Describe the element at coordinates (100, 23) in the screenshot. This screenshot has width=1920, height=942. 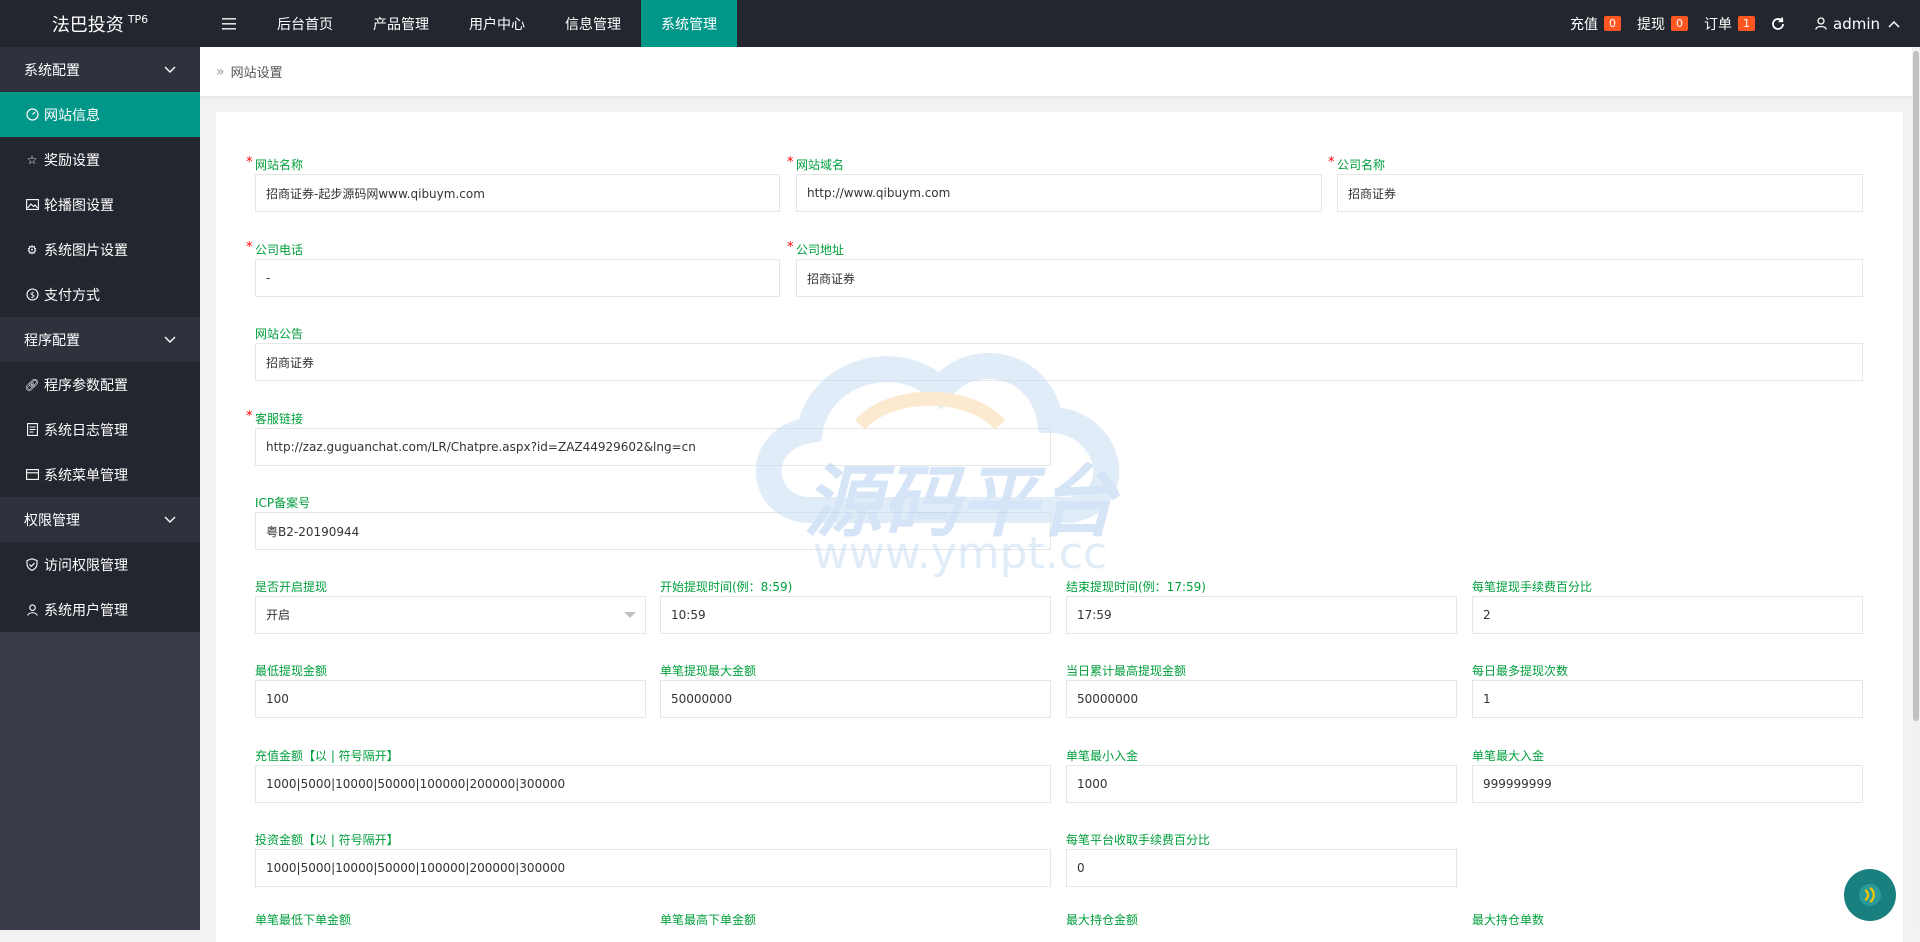
I see `app-logo: 法巴投资 TP6` at that location.